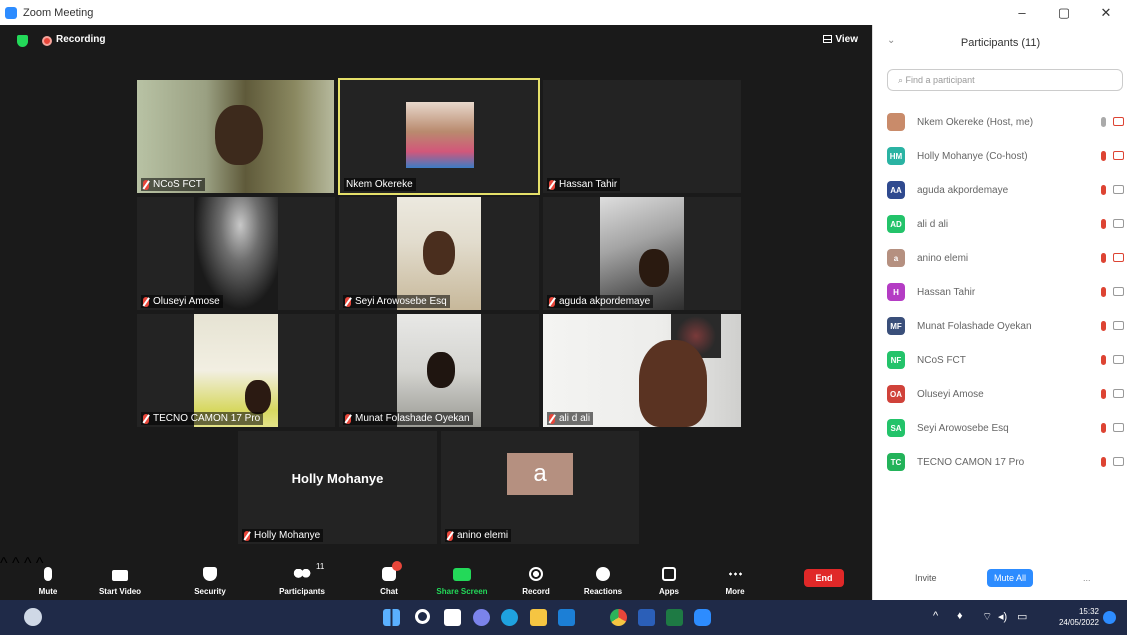  I want to click on video-tile: Munat Folashade Oyekan, so click(439, 370).